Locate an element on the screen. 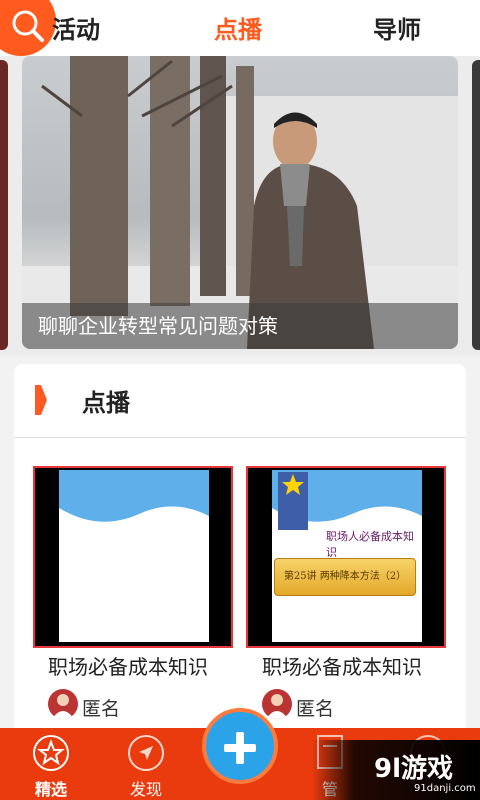 This screenshot has height=800, width=480. prev-banner-peek is located at coordinates (4, 205).